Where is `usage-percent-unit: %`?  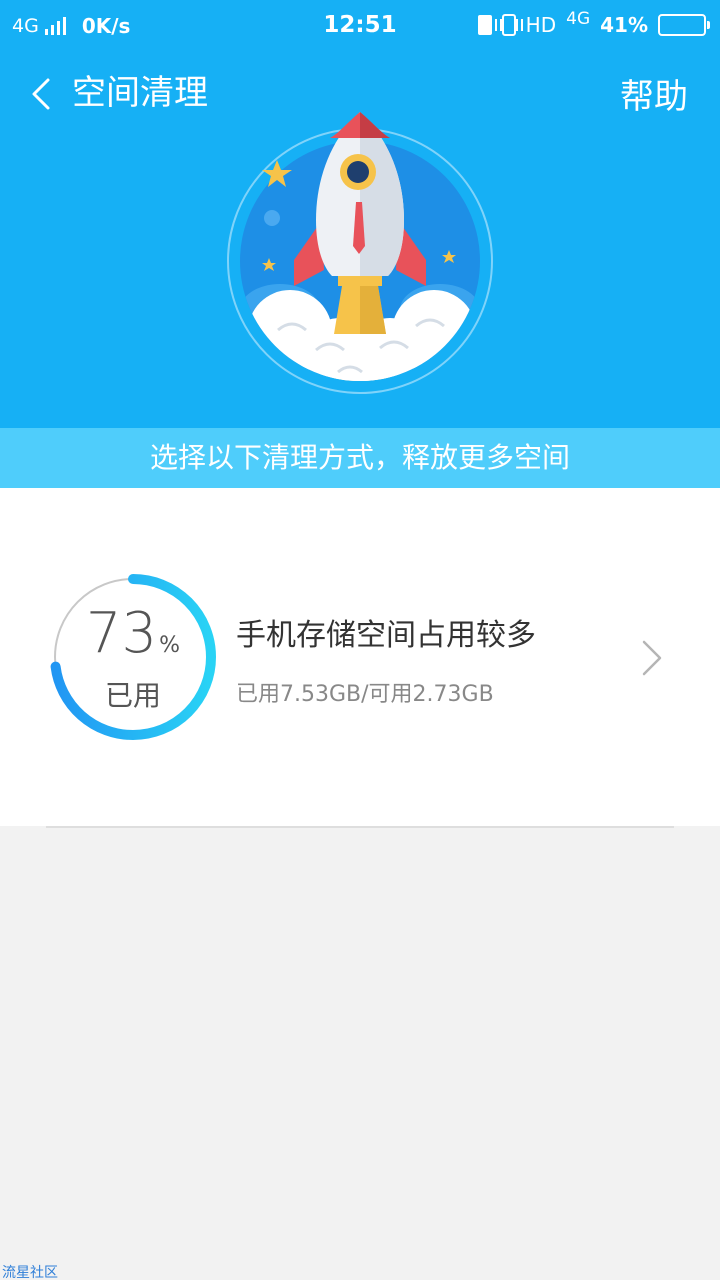 usage-percent-unit: % is located at coordinates (170, 645).